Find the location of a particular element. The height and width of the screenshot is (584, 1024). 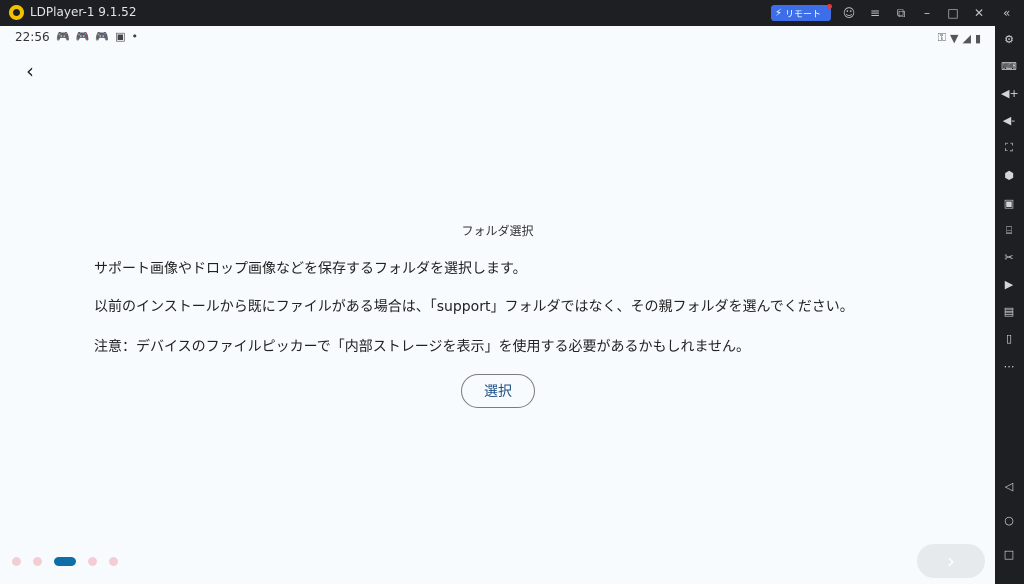

status-left-icons: 🎮 🎮 🎮 ▣ • is located at coordinates (97, 36).